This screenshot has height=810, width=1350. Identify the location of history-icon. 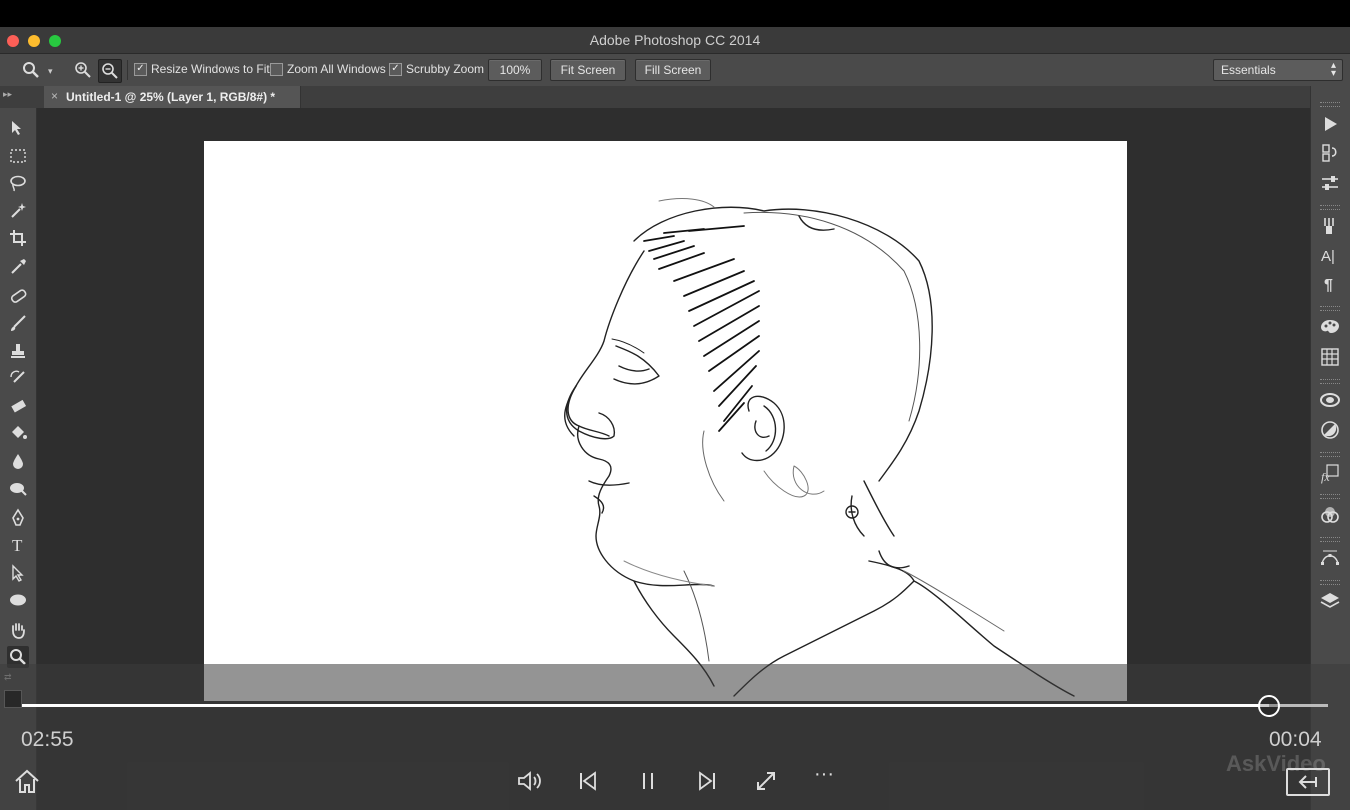
(1330, 153).